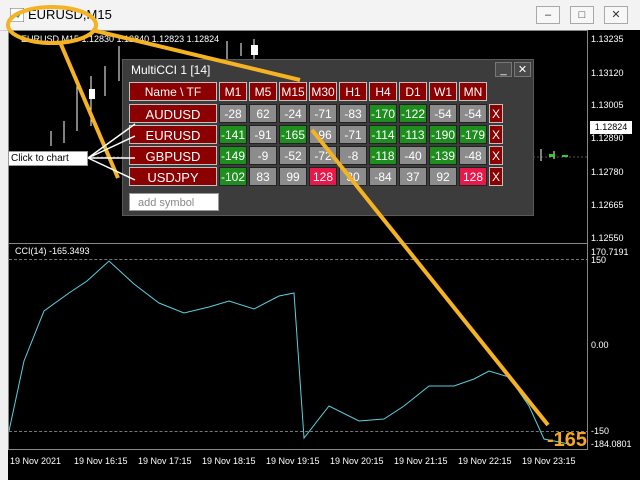 The image size is (640, 480). What do you see at coordinates (52, 251) in the screenshot?
I see `indicator-label: CCI(14) -165.3493` at bounding box center [52, 251].